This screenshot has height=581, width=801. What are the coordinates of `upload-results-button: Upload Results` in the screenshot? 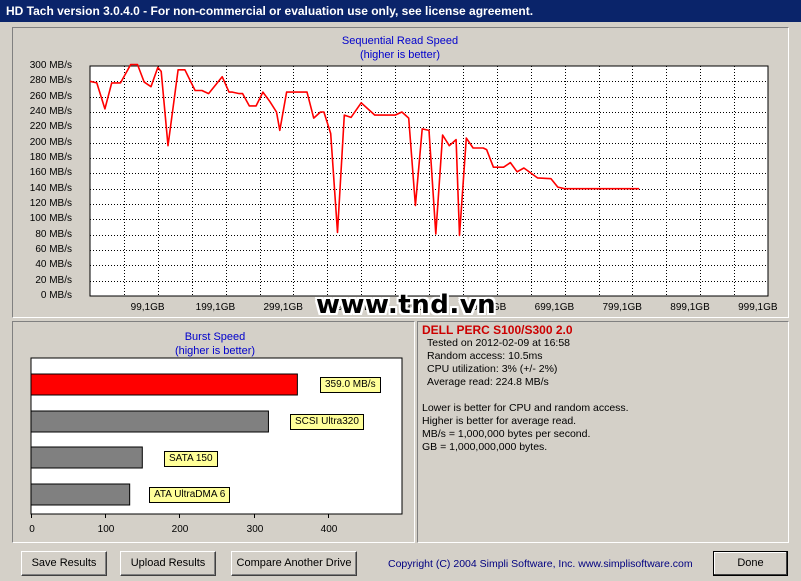 It's located at (168, 563).